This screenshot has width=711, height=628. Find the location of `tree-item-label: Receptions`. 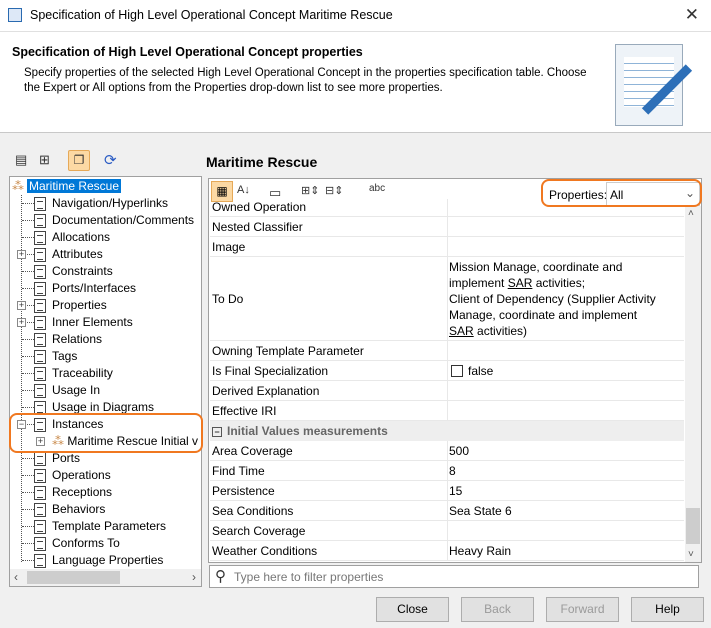

tree-item-label: Receptions is located at coordinates (82, 492).